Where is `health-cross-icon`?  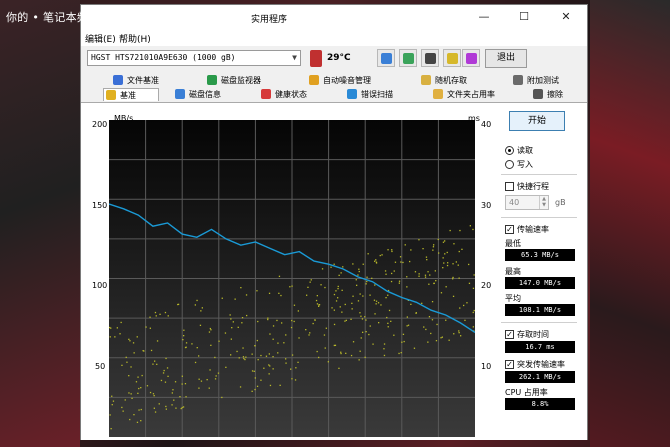 health-cross-icon is located at coordinates (266, 94).